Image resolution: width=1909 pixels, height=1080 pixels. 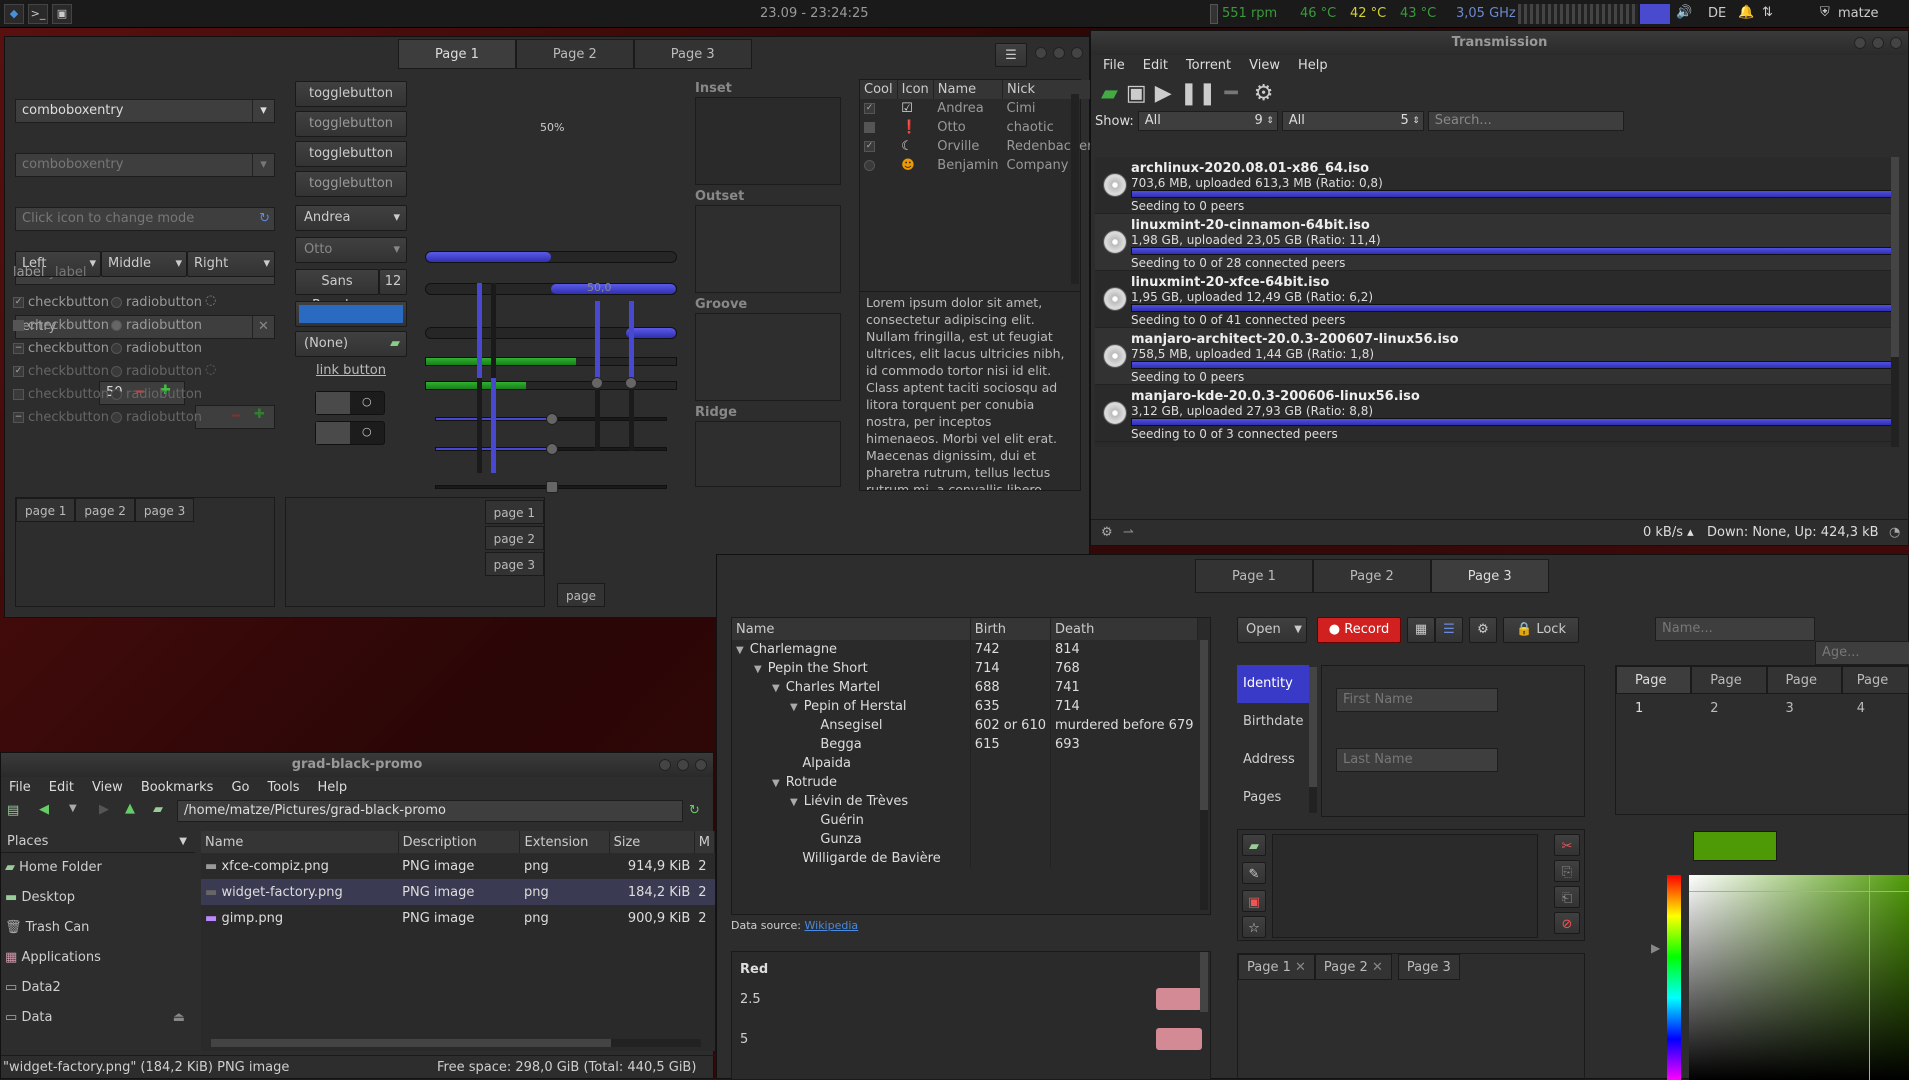 I want to click on sidebar-item-applications: ▦ Applications, so click(x=98, y=958).